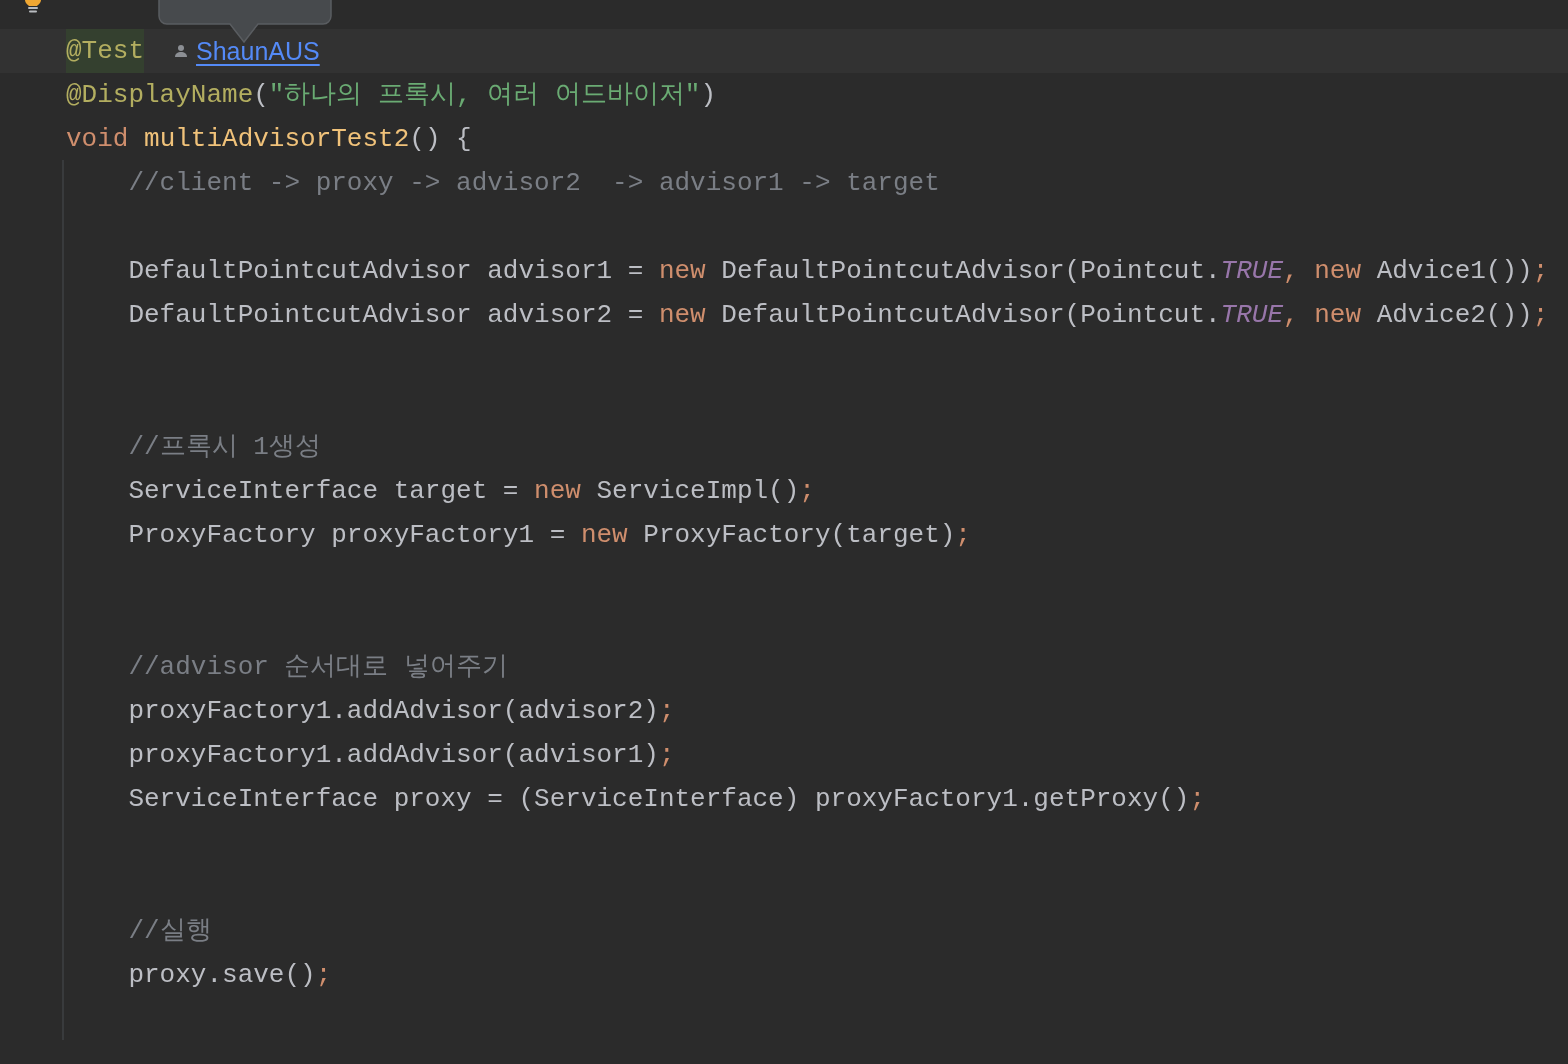  What do you see at coordinates (838, 271) in the screenshot?
I see `code-line: DefaultPointcutAdvisor advisor1 = new DefaultPointcutAdvisor(Pointcut.TRUE, new Advice1());` at bounding box center [838, 271].